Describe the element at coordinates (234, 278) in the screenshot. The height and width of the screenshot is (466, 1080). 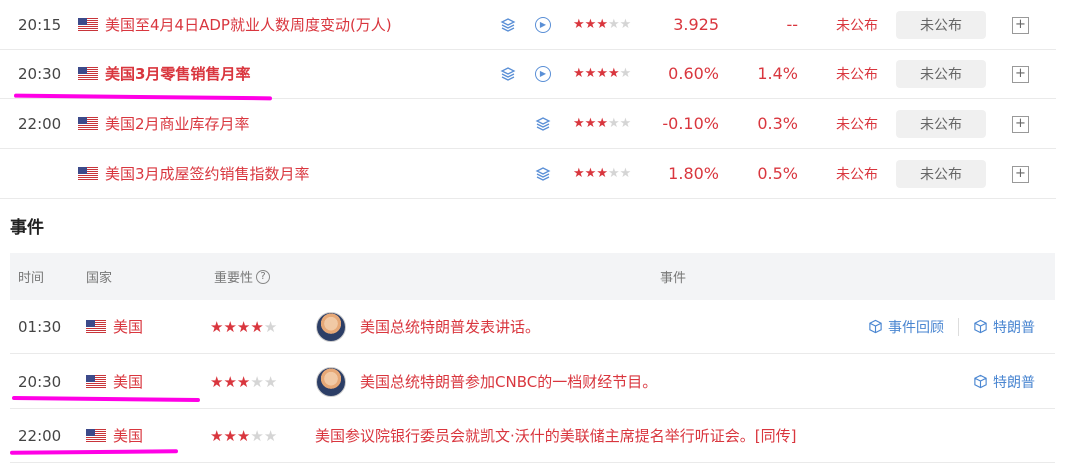
I see `header-importance-label: 重要性` at that location.